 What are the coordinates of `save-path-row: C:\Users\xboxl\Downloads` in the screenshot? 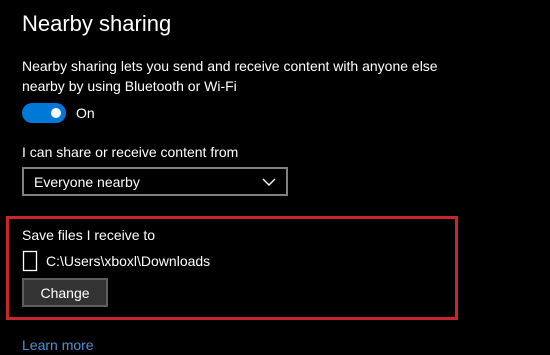 It's located at (116, 261).